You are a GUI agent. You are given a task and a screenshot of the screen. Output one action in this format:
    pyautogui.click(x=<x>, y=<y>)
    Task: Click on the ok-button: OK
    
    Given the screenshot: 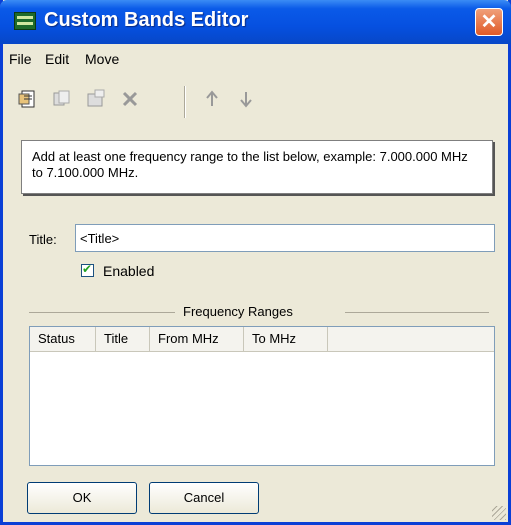 What is the action you would take?
    pyautogui.click(x=82, y=498)
    